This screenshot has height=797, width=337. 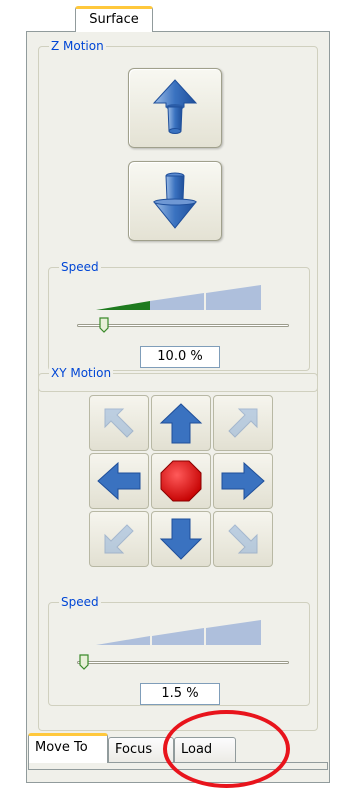 I want to click on tab-surface-label: Surface, so click(x=114, y=19).